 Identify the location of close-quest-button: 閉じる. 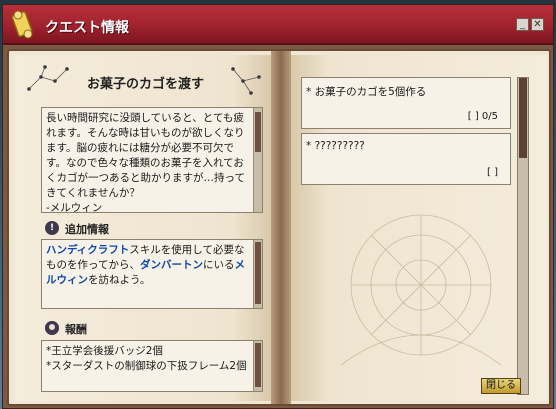
(501, 386).